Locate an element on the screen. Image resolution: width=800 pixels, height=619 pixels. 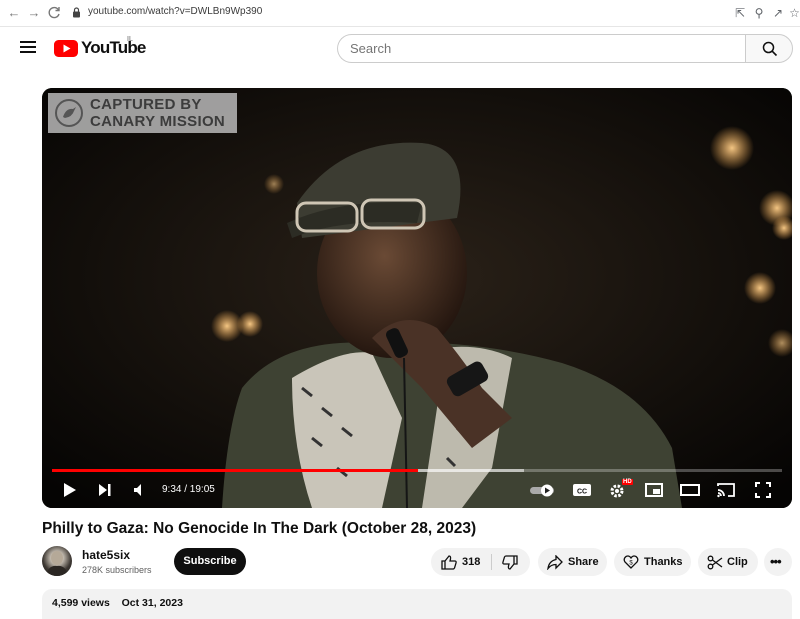
search-icon is located at coordinates (770, 49).